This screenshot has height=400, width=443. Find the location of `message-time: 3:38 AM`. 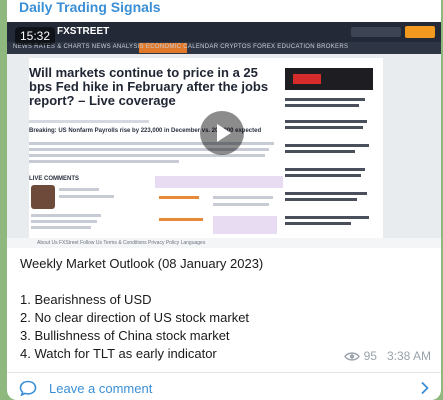

message-time: 3:38 AM is located at coordinates (408, 356).